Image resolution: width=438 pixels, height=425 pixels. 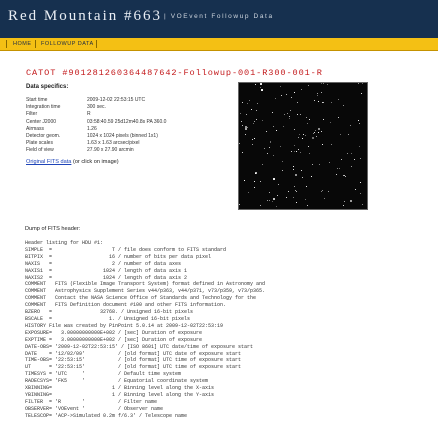 I want to click on nav-followup-data-link: FOLLOWUP DATA, so click(x=67, y=44).